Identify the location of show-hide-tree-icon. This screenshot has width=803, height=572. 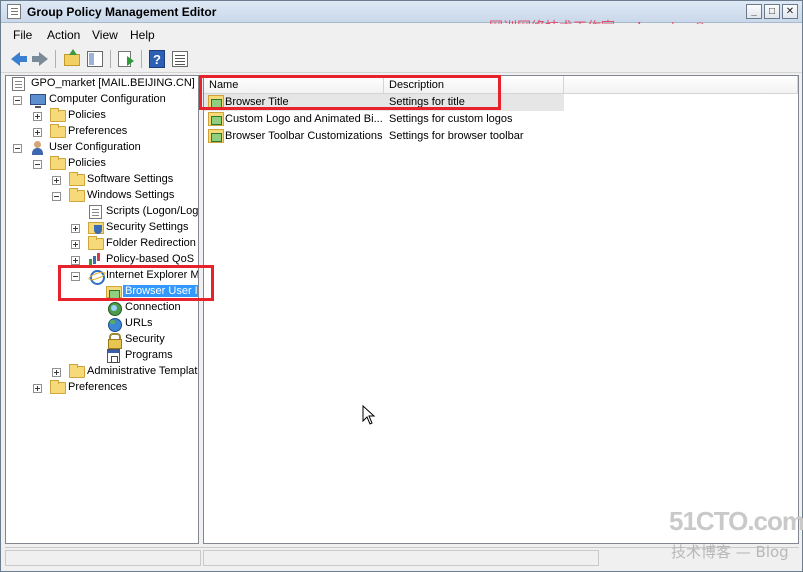
(95, 59).